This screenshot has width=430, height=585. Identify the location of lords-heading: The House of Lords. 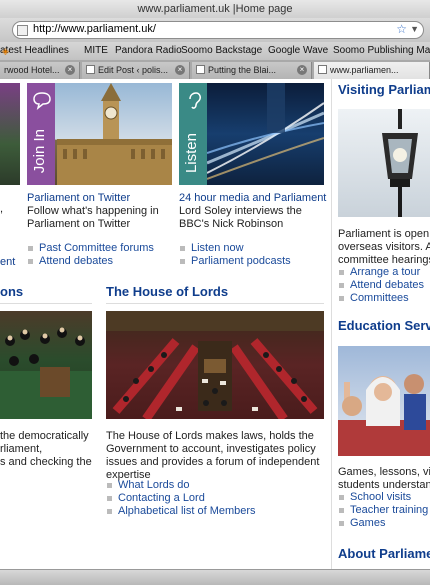
(167, 291).